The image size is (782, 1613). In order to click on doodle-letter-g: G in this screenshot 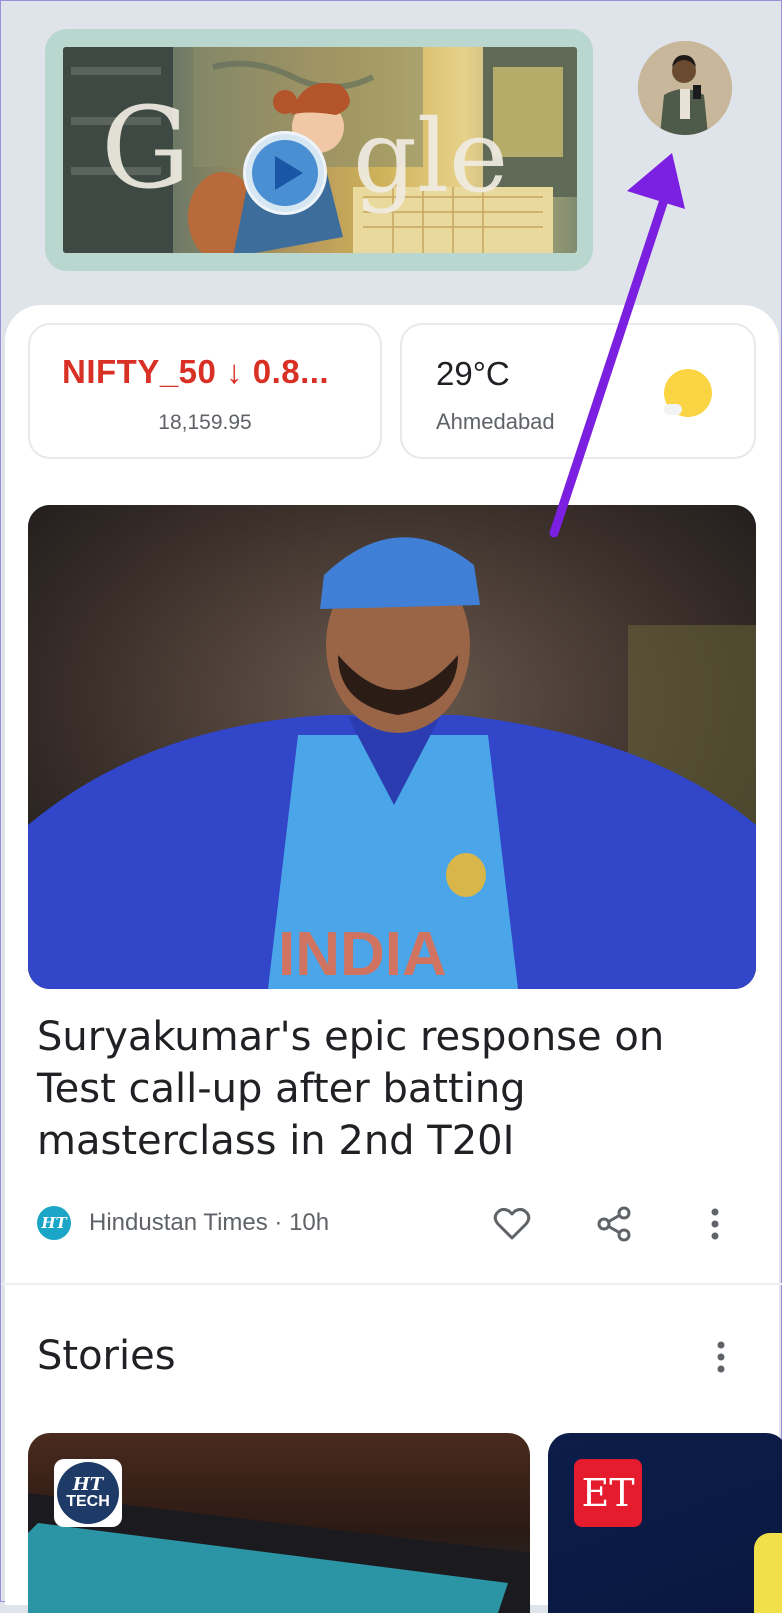, I will do `click(146, 149)`.